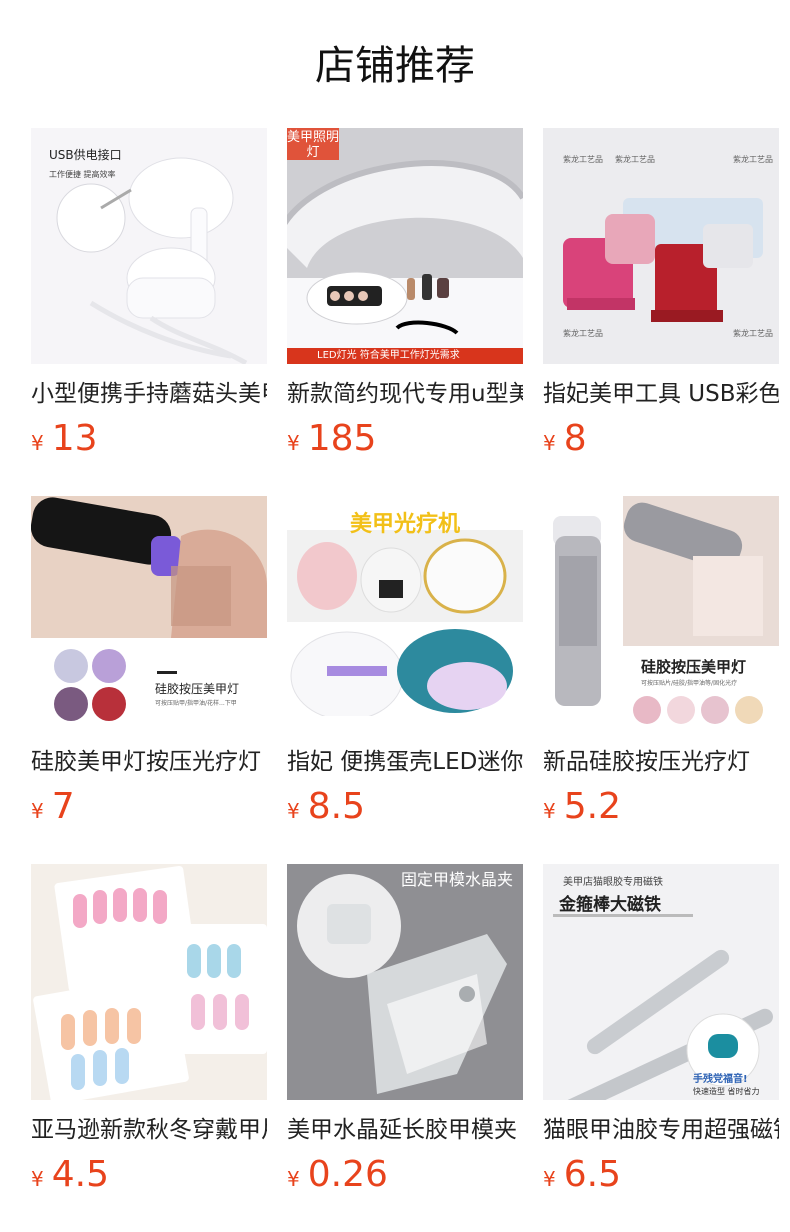 The image size is (790, 1232). What do you see at coordinates (663, 260) in the screenshot?
I see `mini-lamps-illustration` at bounding box center [663, 260].